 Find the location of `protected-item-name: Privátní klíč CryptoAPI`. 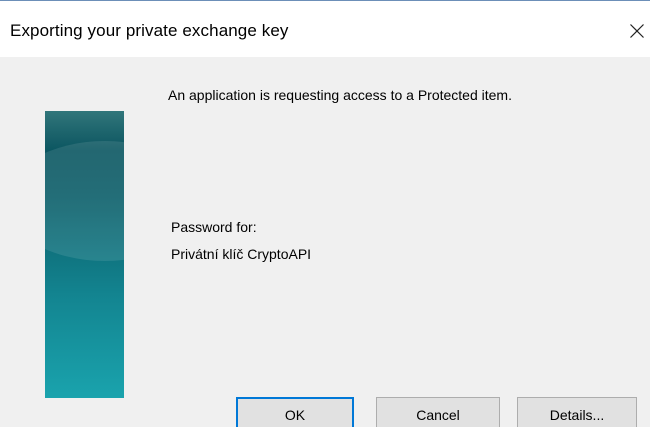

protected-item-name: Privátní klíč CryptoAPI is located at coordinates (241, 254).